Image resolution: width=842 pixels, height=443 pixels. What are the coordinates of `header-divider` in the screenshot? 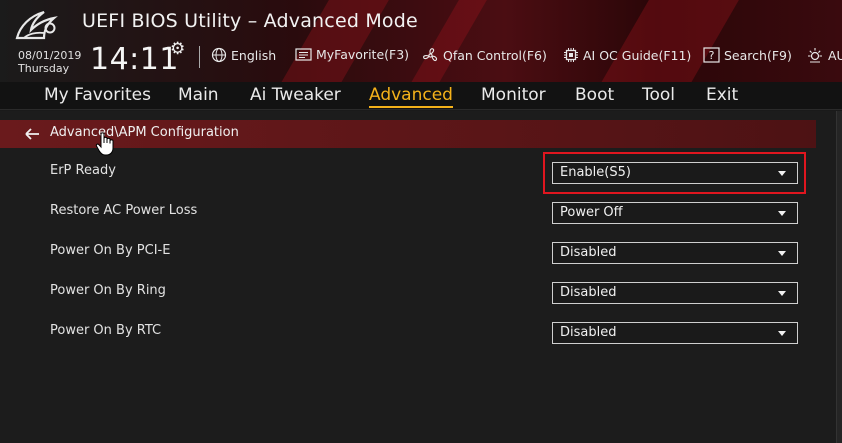 It's located at (199, 57).